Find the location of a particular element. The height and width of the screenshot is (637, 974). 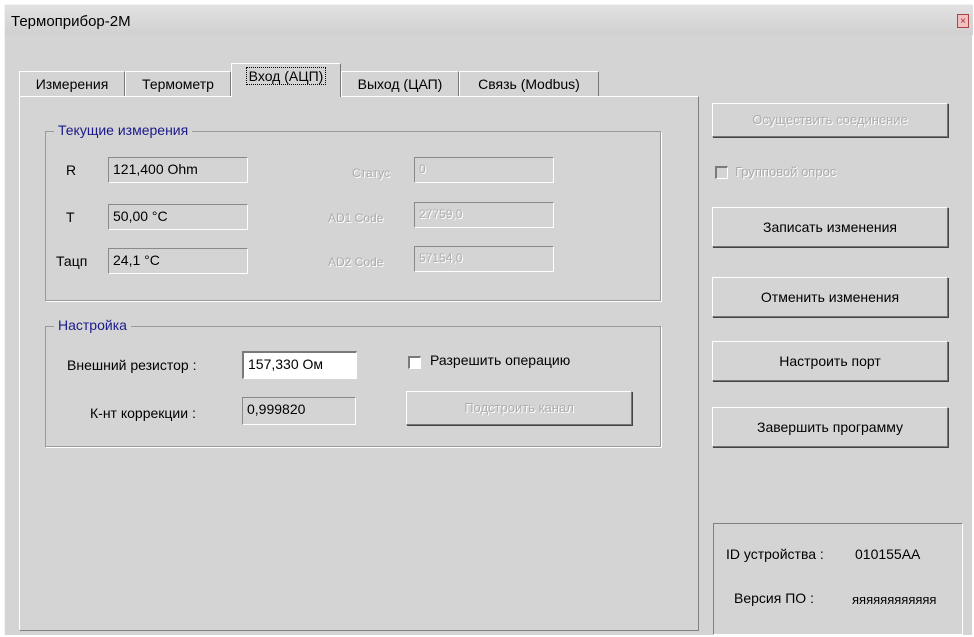

tab-thermometer: Термометр is located at coordinates (178, 84).